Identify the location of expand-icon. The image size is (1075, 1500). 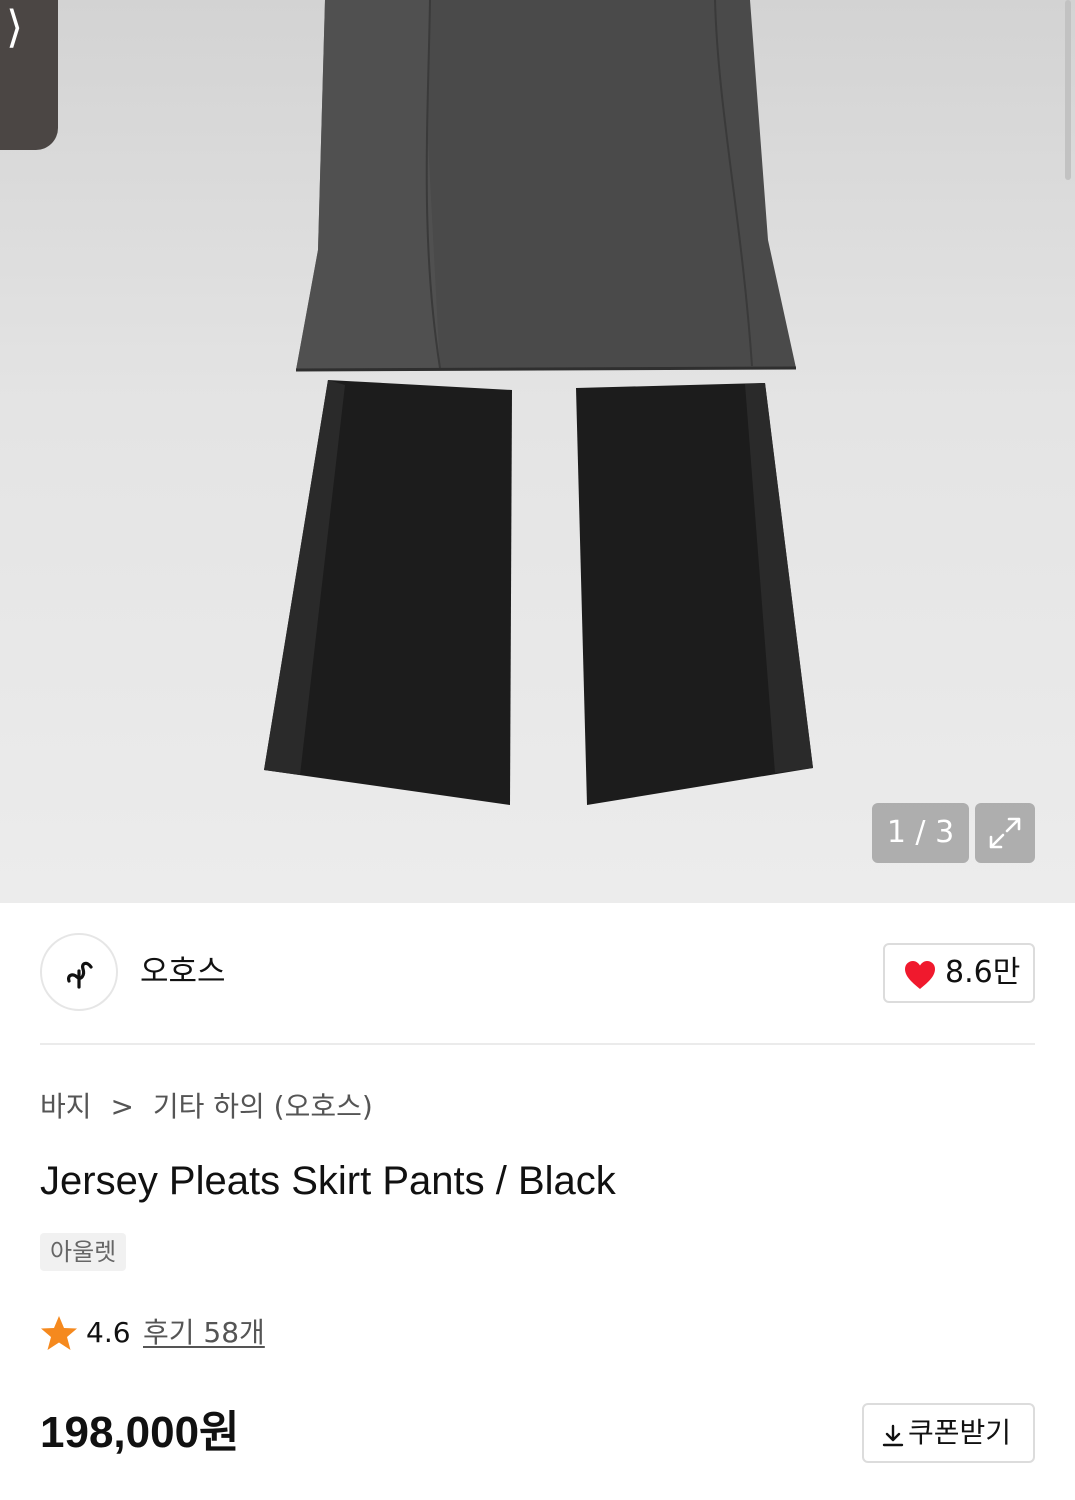
(1005, 833).